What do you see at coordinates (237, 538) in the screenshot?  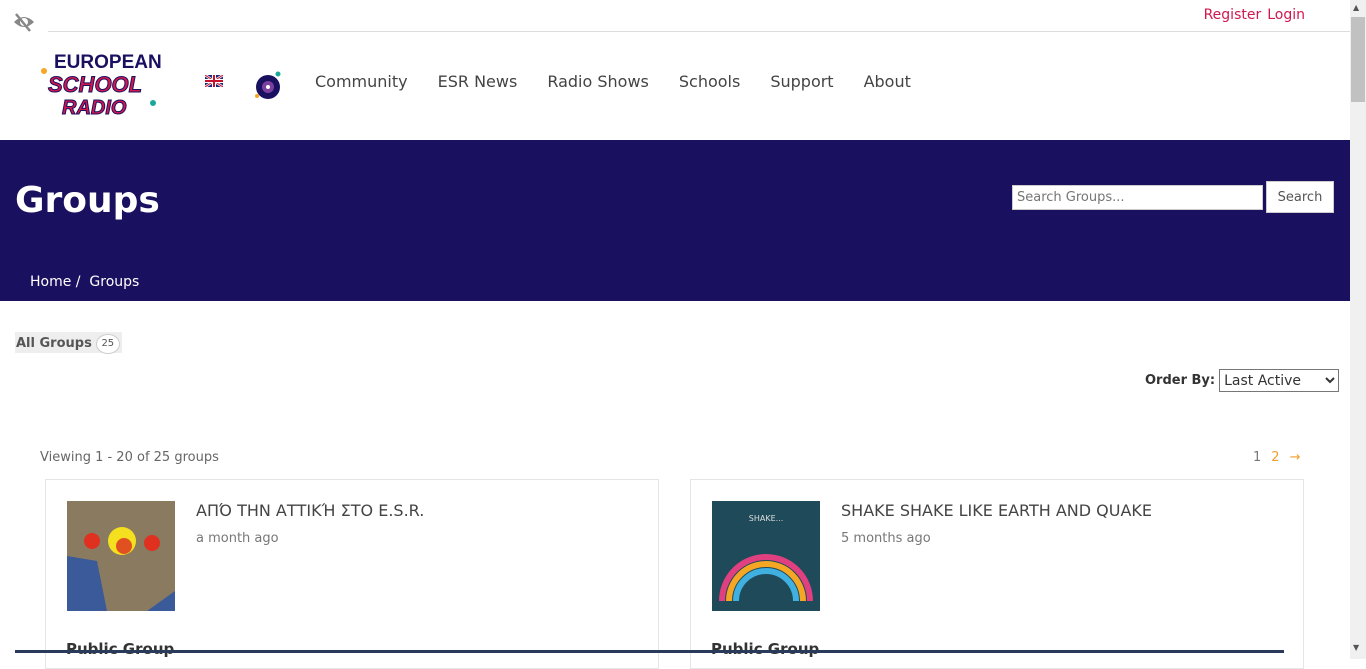 I see `group-last-active: a month ago` at bounding box center [237, 538].